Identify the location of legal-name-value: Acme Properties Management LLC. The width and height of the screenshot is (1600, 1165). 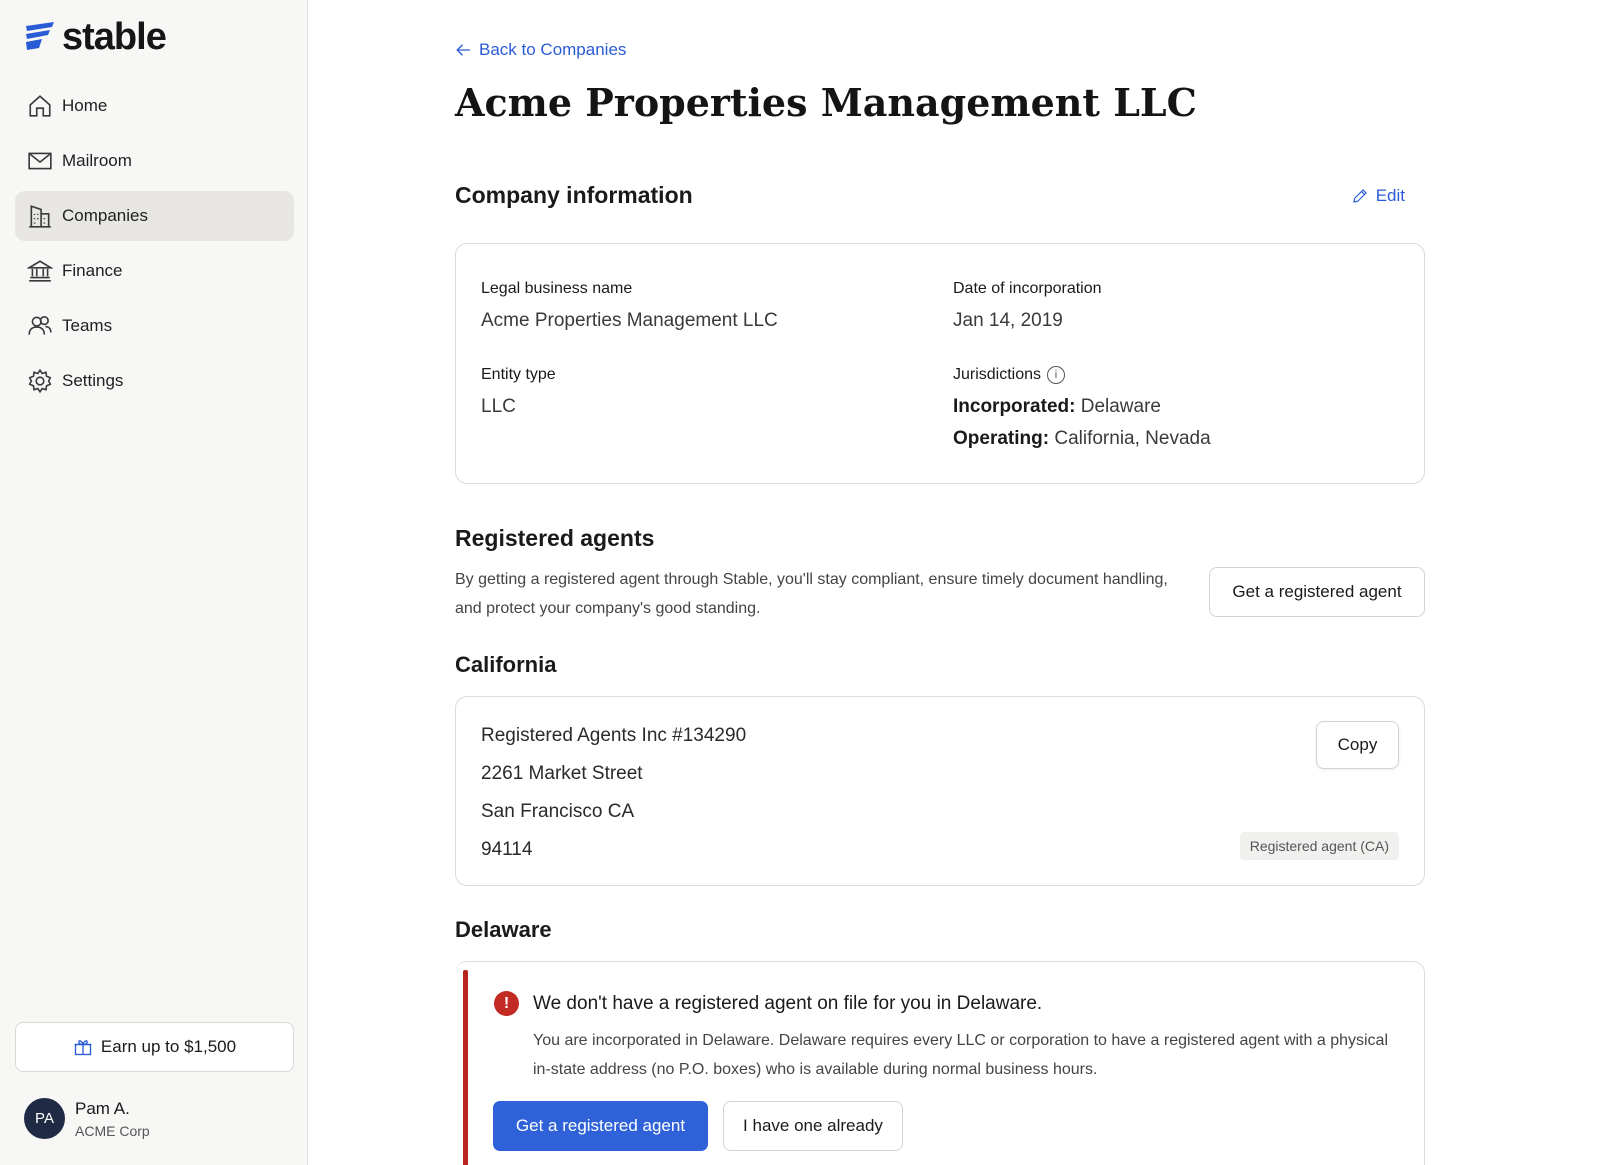
(629, 320).